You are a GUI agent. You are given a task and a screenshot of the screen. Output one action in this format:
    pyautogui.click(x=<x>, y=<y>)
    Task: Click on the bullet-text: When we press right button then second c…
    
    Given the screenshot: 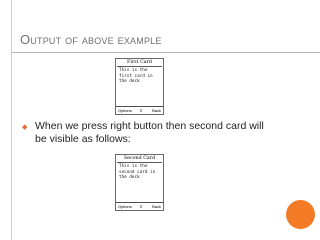 What is the action you would take?
    pyautogui.click(x=149, y=132)
    